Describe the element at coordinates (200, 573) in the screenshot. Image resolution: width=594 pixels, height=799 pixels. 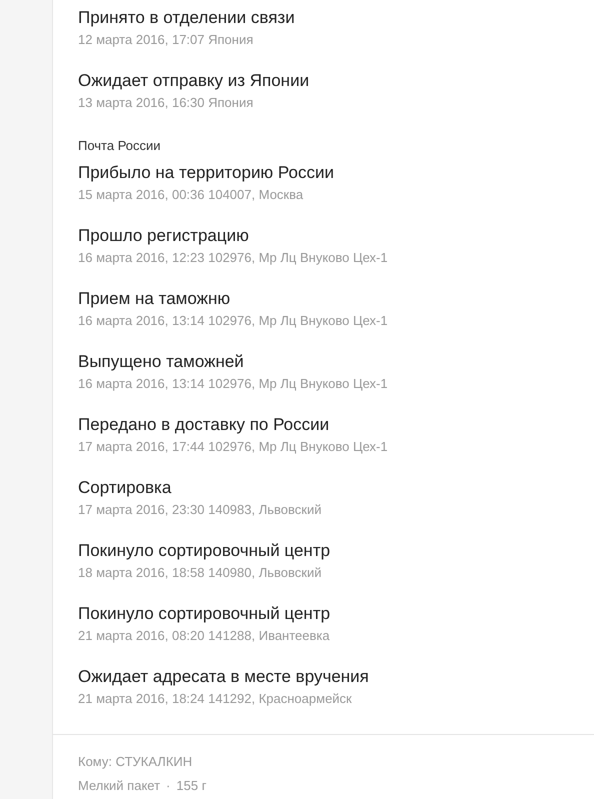
I see `event-details: 18 марта 2016, 18:58 140980, Львовский` at that location.